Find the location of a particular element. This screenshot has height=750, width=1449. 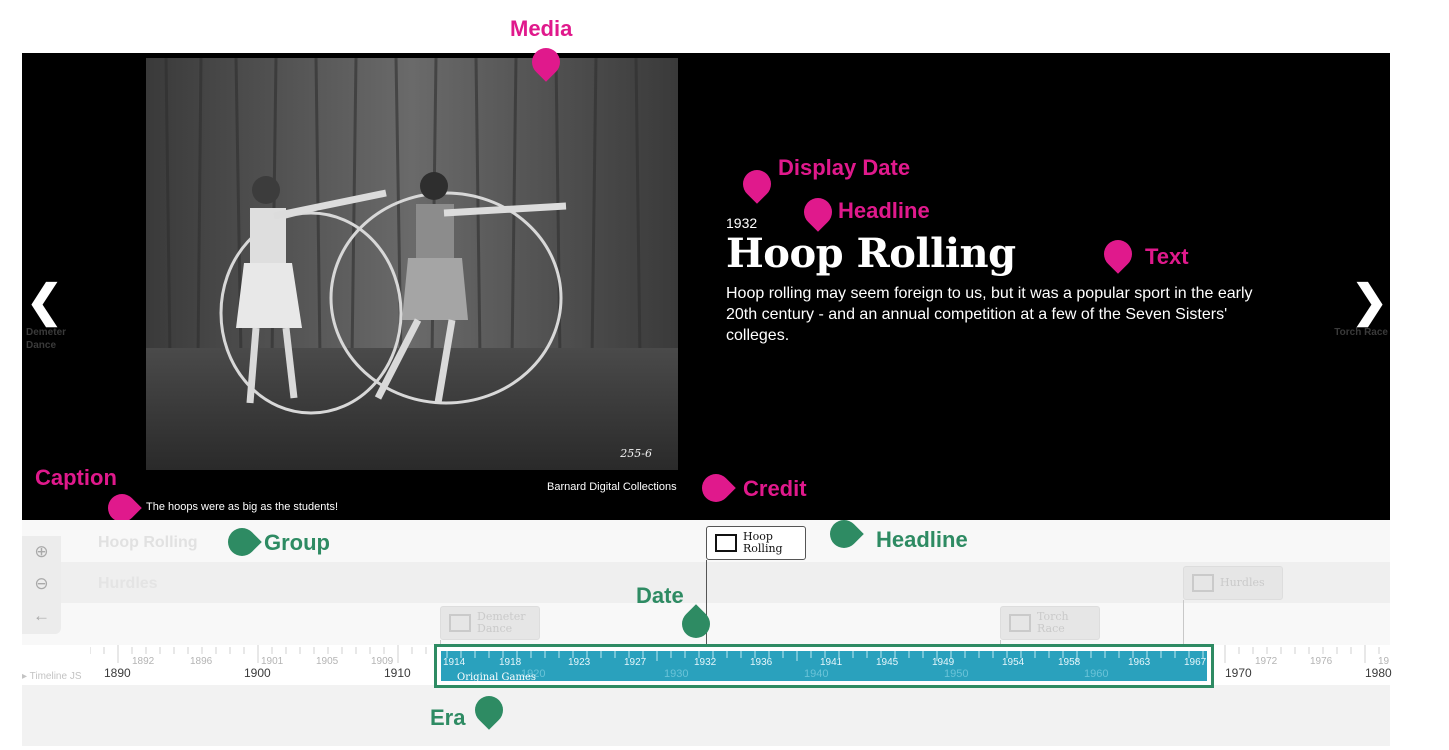

era-minor-tick: 1958 is located at coordinates (1069, 662).